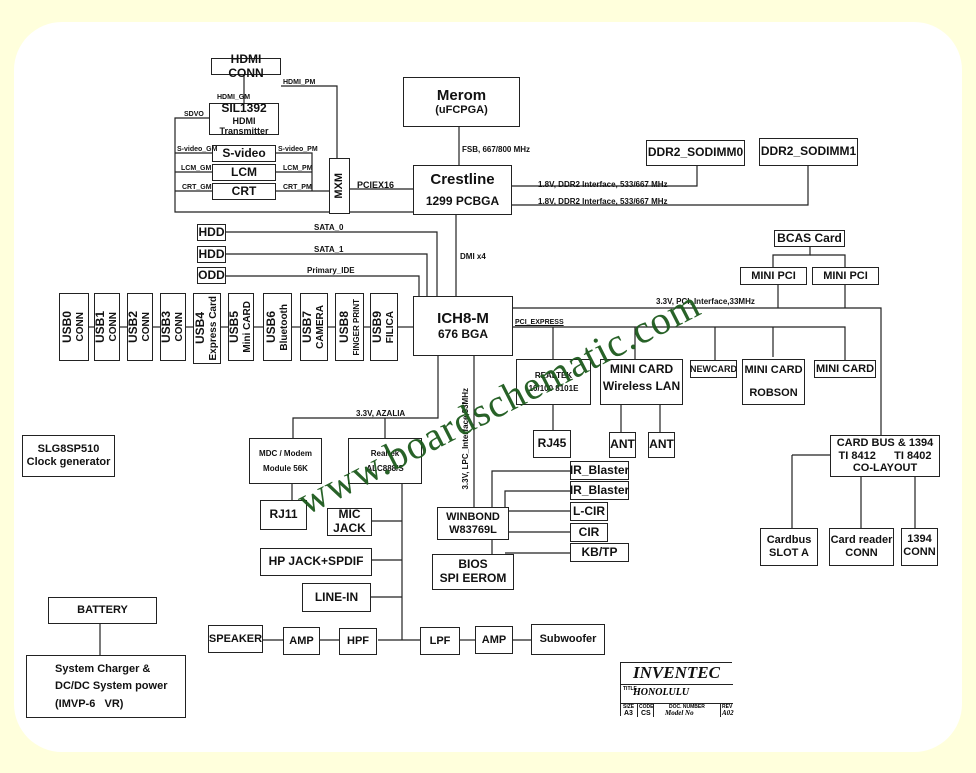 The image size is (976, 773). Describe the element at coordinates (676, 672) in the screenshot. I see `company-name: INVENTEC` at that location.